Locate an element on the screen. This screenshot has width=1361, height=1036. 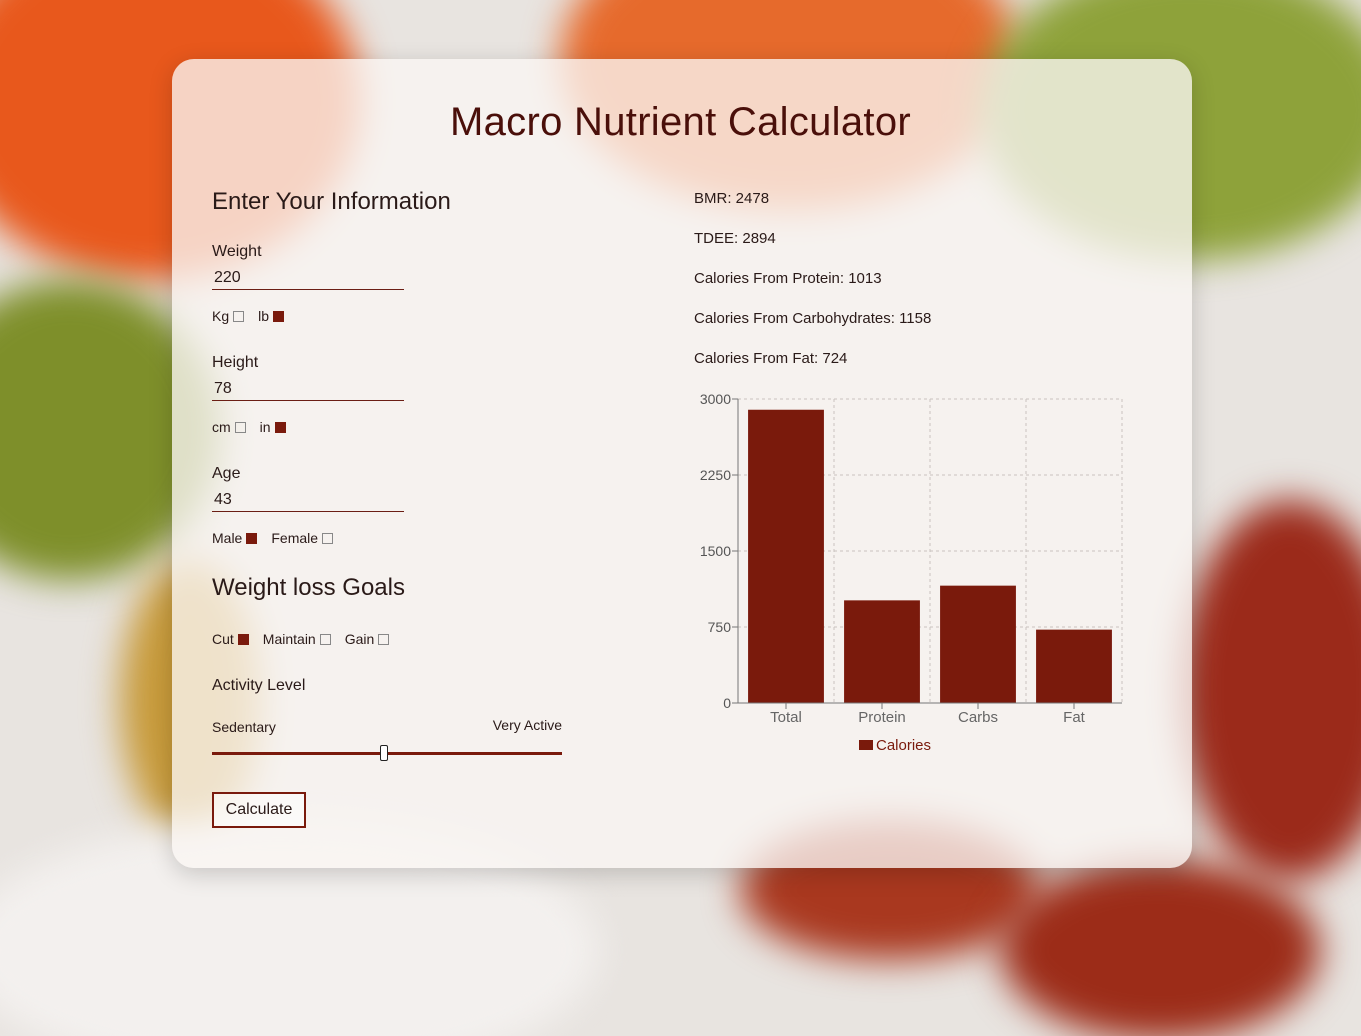
unit-in-checkbox is located at coordinates (280, 427).